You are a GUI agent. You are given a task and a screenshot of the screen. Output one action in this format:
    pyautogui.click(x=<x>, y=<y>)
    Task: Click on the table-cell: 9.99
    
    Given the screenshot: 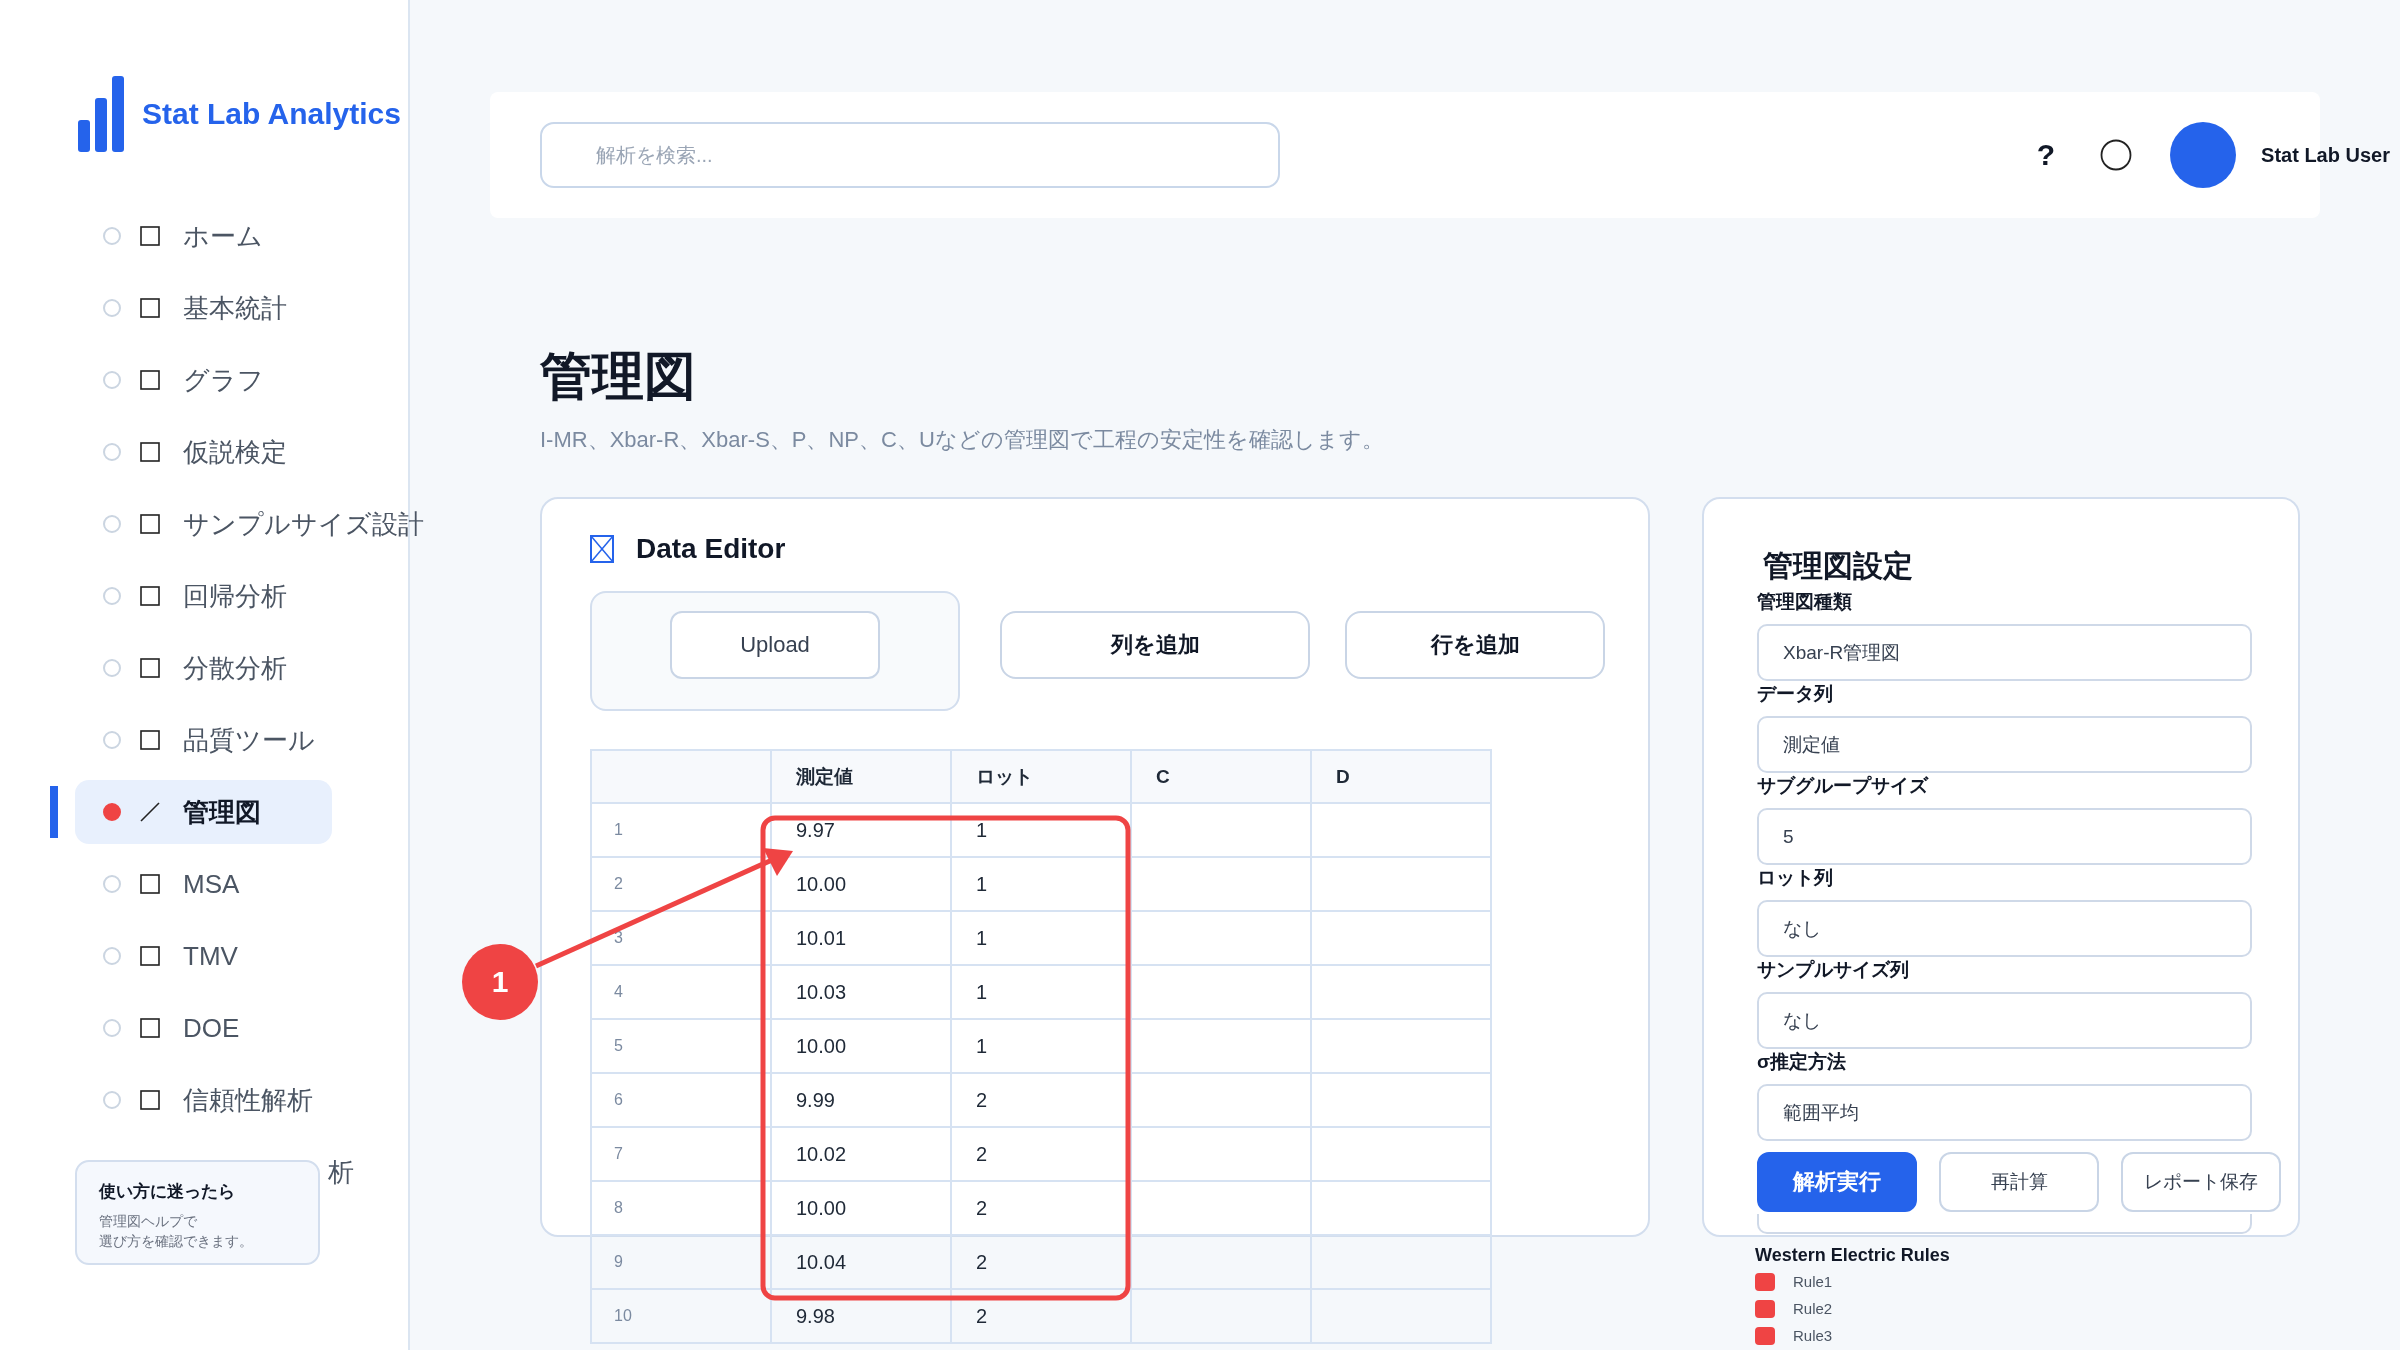 What is the action you would take?
    pyautogui.click(x=862, y=1101)
    